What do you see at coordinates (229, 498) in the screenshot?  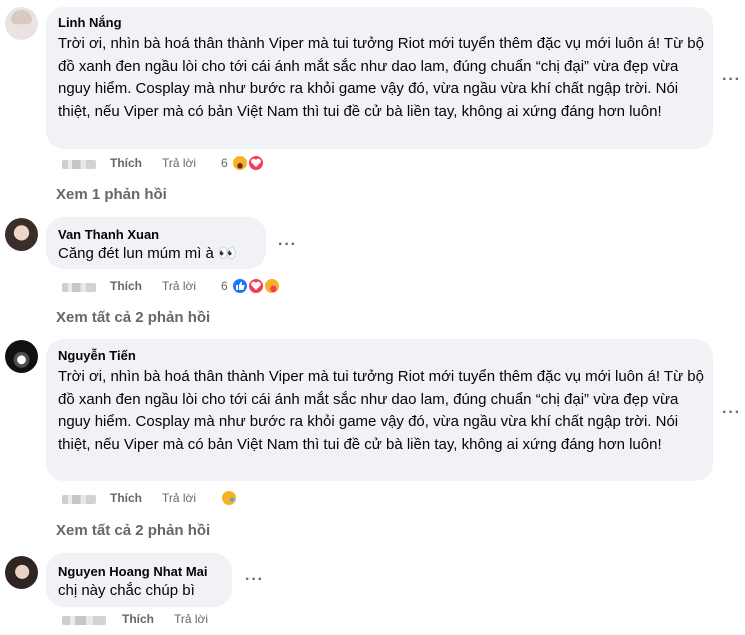 I see `sad-face-icon` at bounding box center [229, 498].